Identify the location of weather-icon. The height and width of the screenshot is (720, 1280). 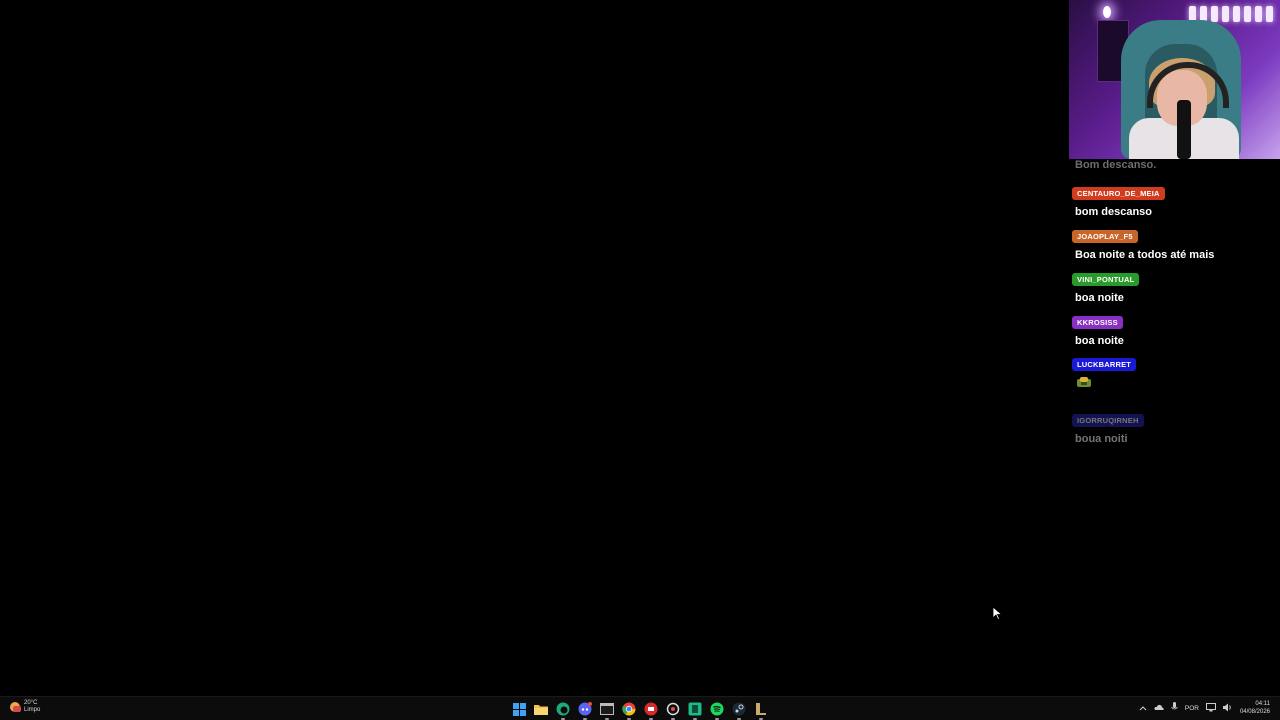
(15, 707).